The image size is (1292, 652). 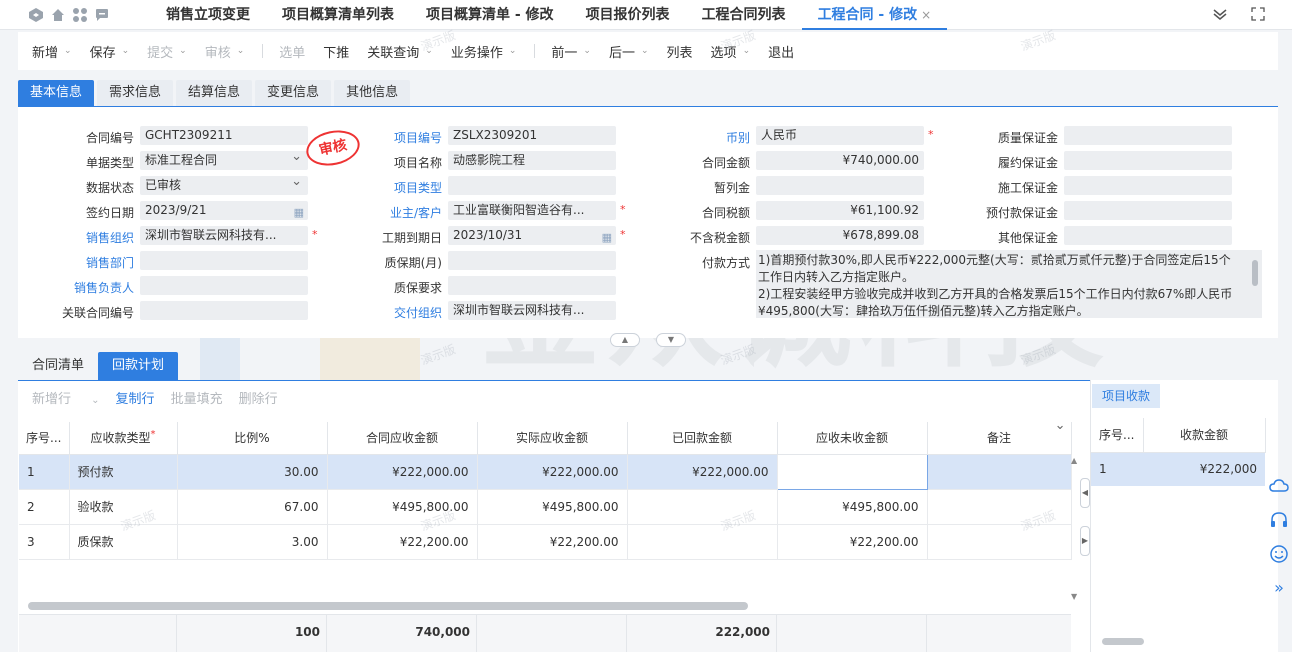 What do you see at coordinates (224, 210) in the screenshot?
I see `sign-date-field: 2023/9/21 ▦` at bounding box center [224, 210].